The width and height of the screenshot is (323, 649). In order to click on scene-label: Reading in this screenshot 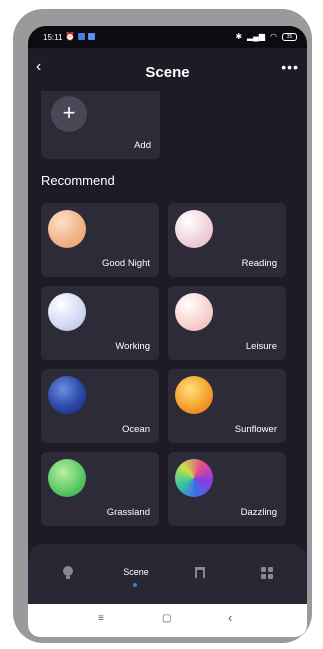, I will do `click(259, 263)`.